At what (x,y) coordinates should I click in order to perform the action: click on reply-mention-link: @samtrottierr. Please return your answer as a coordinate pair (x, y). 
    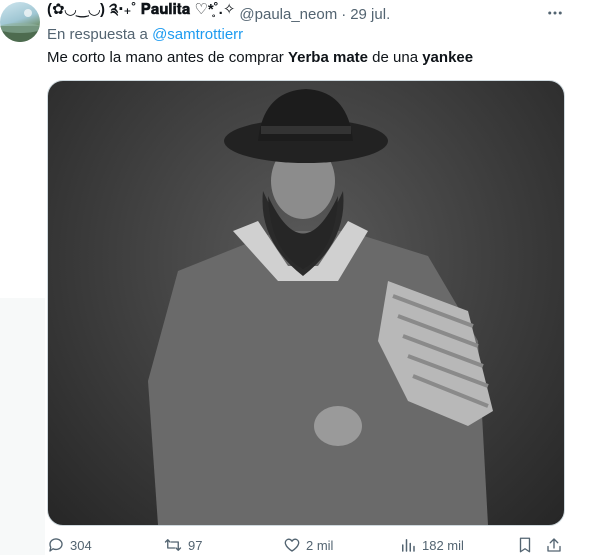
    Looking at the image, I should click on (197, 34).